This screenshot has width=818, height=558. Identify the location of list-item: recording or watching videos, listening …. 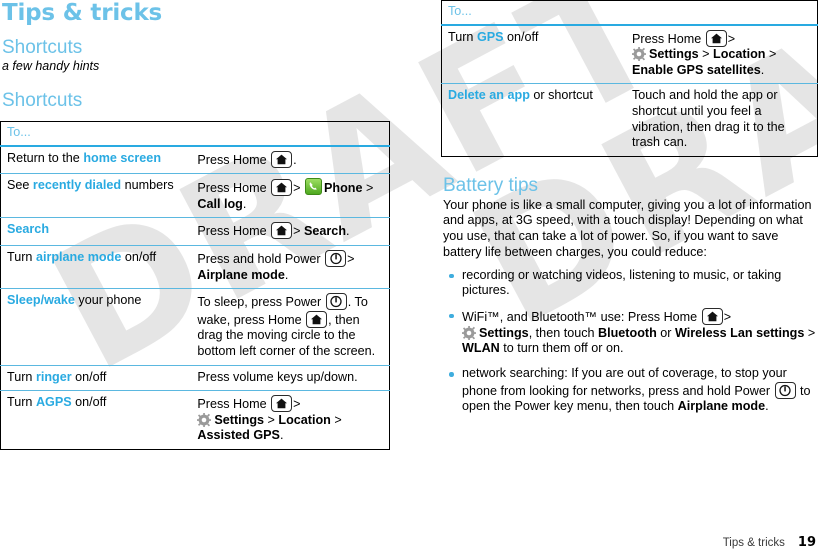
(630, 283).